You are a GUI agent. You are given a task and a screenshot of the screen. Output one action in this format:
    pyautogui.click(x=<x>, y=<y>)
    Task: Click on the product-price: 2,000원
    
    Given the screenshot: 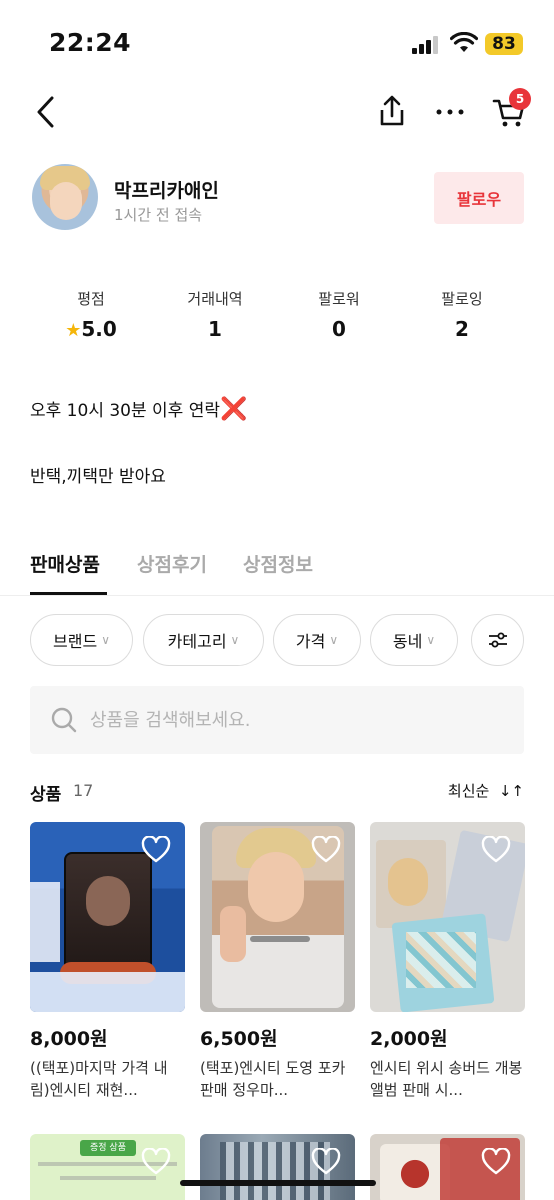 What is the action you would take?
    pyautogui.click(x=409, y=1039)
    